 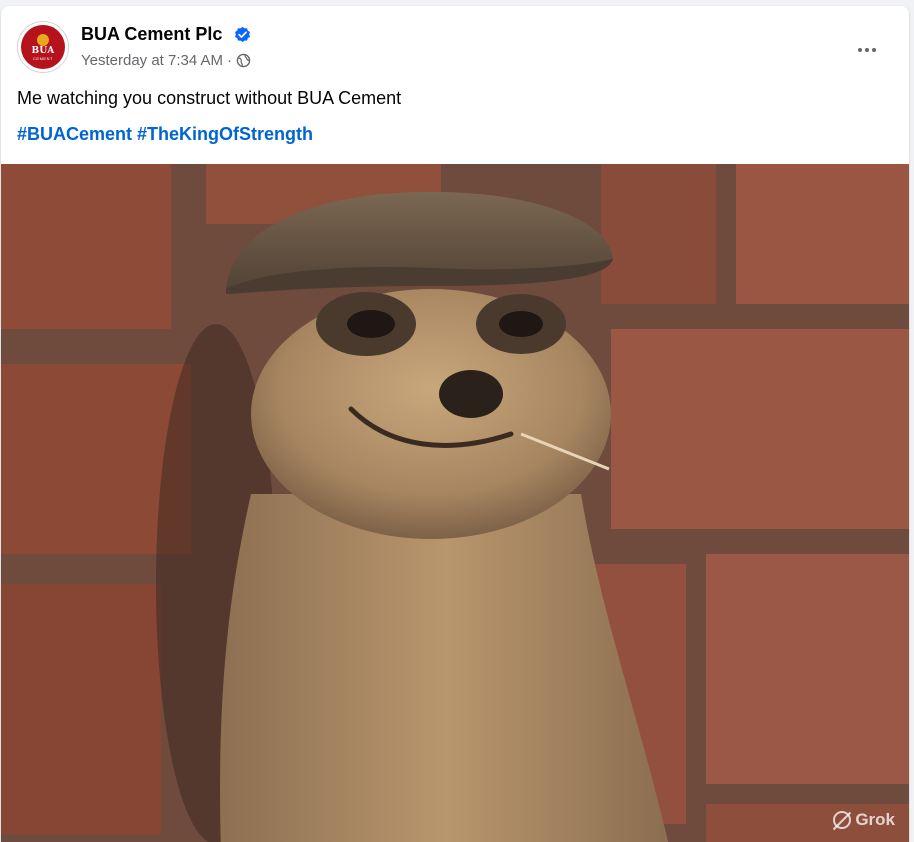 I want to click on post-timestamp-link: Yesterday at 7:34 AM, so click(x=152, y=60).